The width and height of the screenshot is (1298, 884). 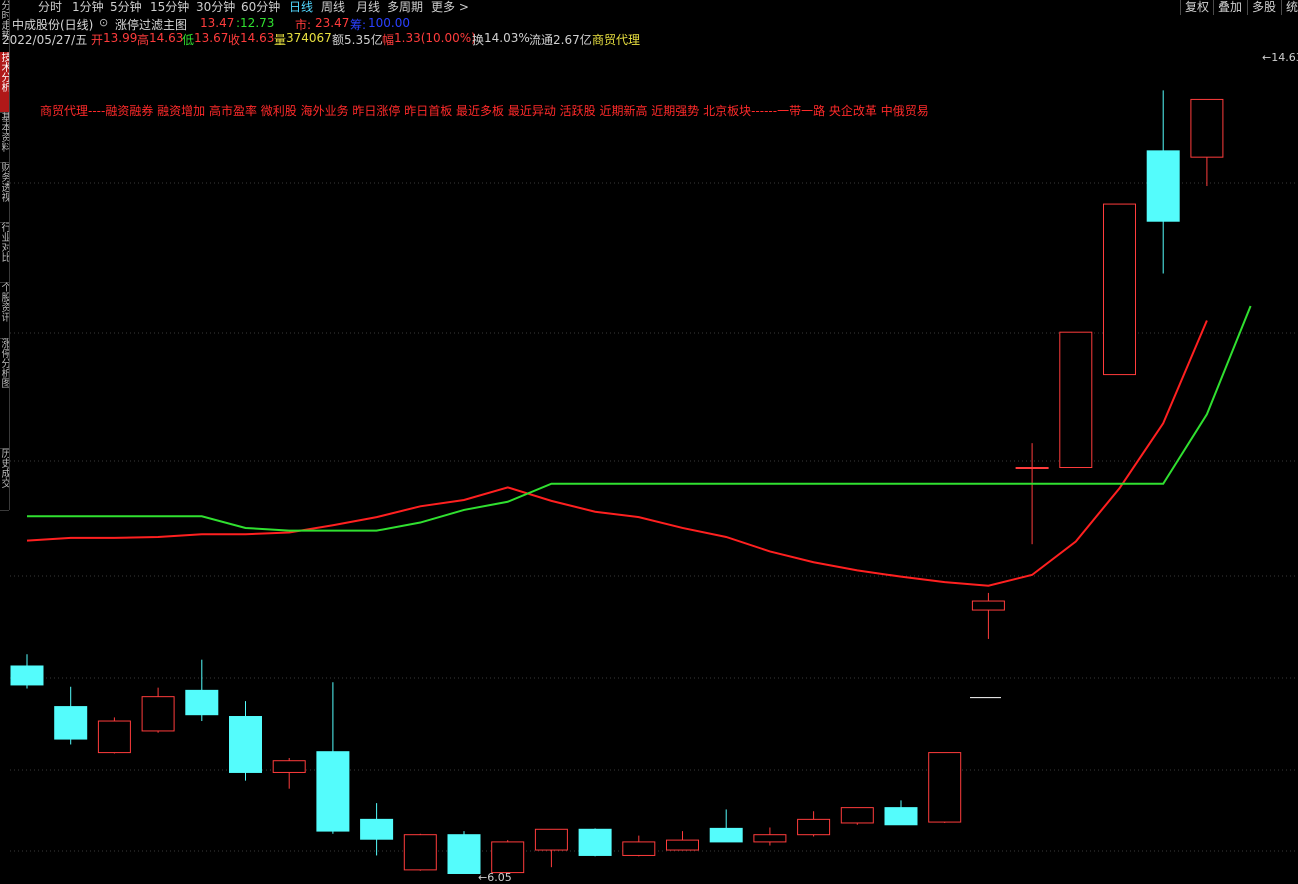 I want to click on left-sidebar: 分时走势 技术分析 基本资料 财务透视 行业对比 个股资讯 涨停分析图 历史成交, so click(x=5, y=255).